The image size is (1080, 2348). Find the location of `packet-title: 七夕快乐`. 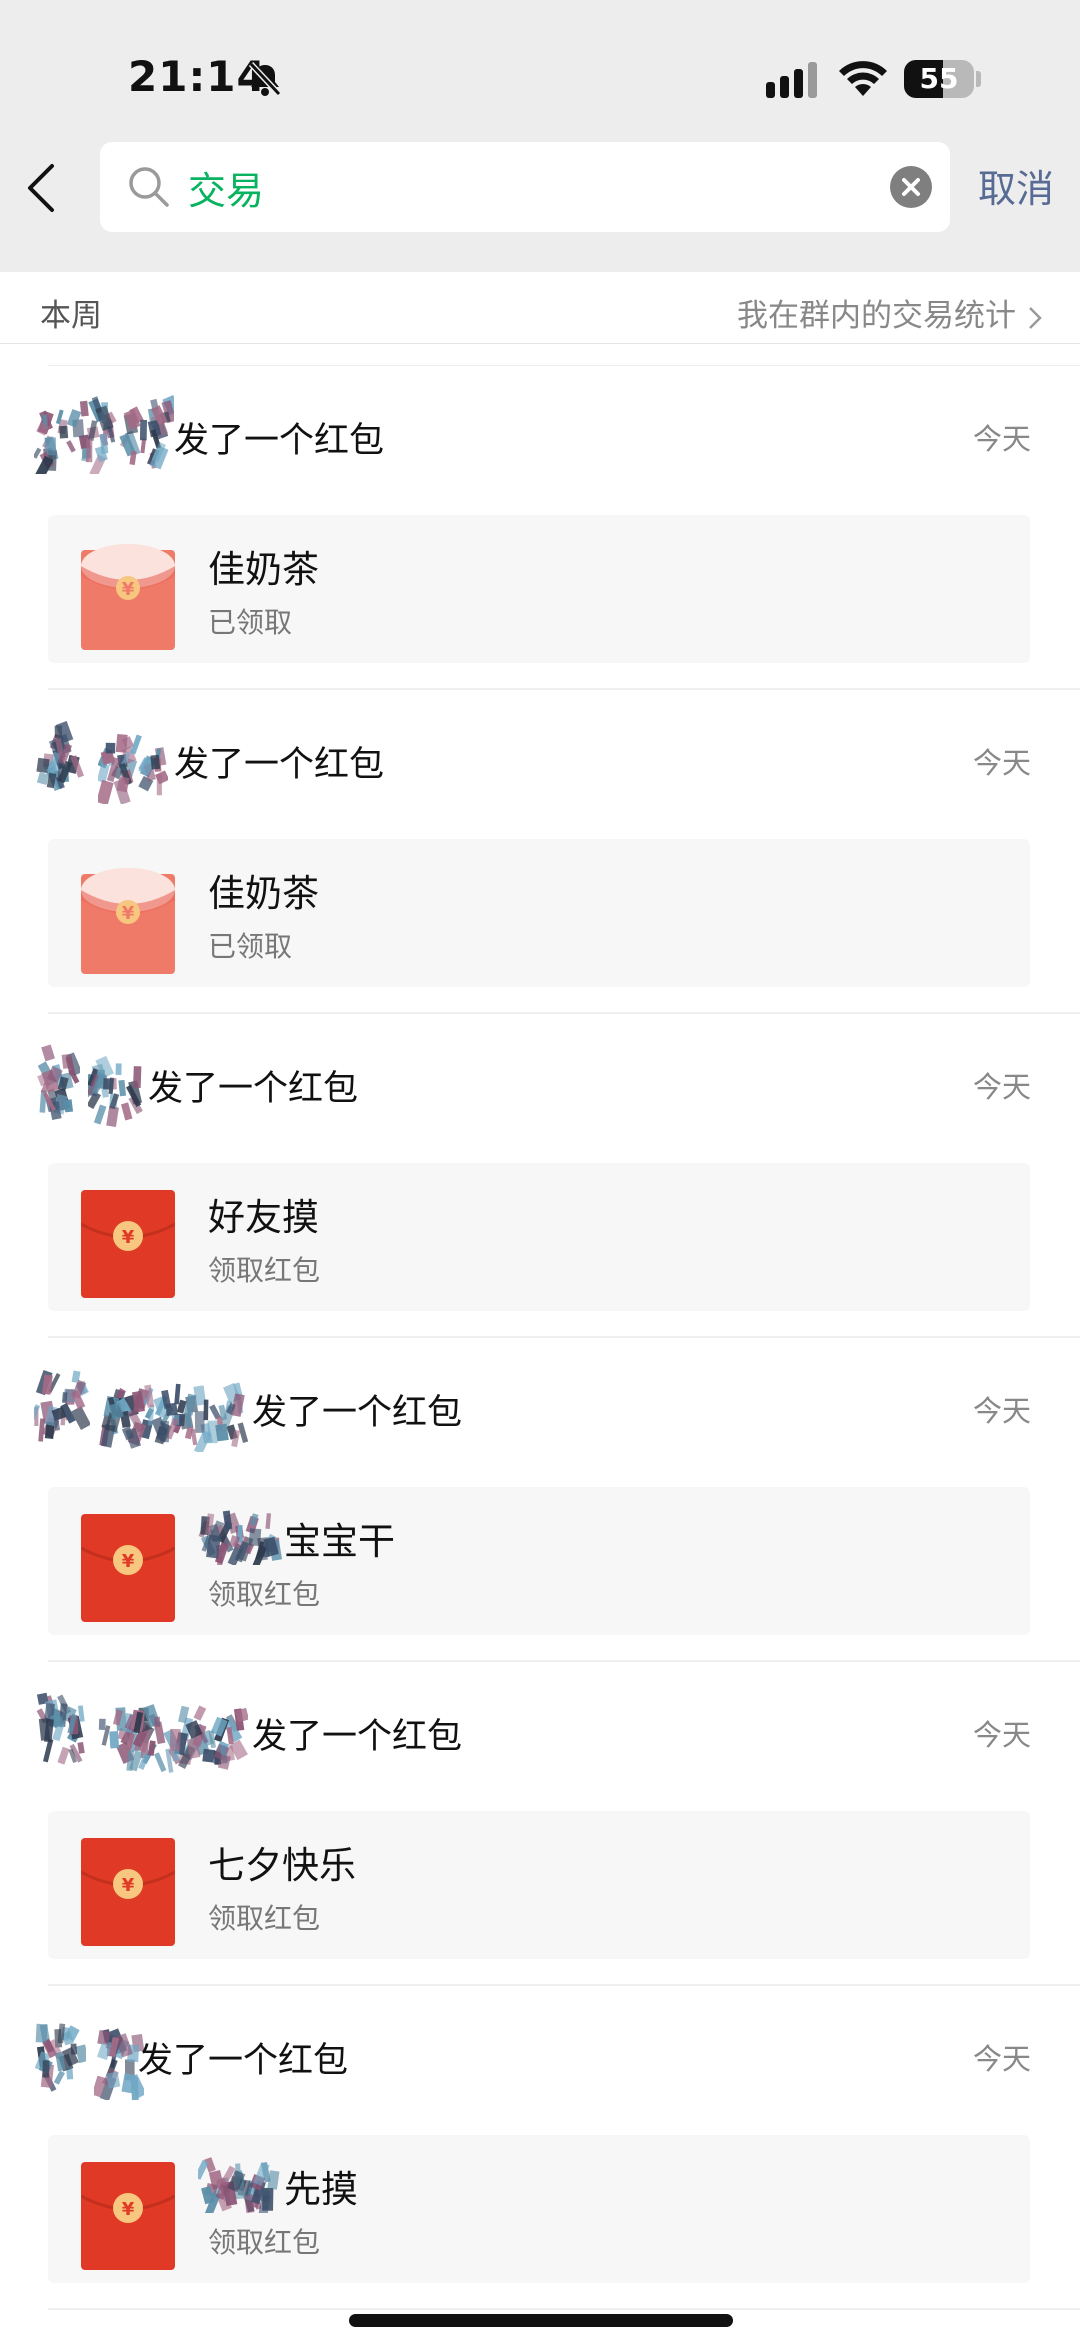

packet-title: 七夕快乐 is located at coordinates (282, 1865).